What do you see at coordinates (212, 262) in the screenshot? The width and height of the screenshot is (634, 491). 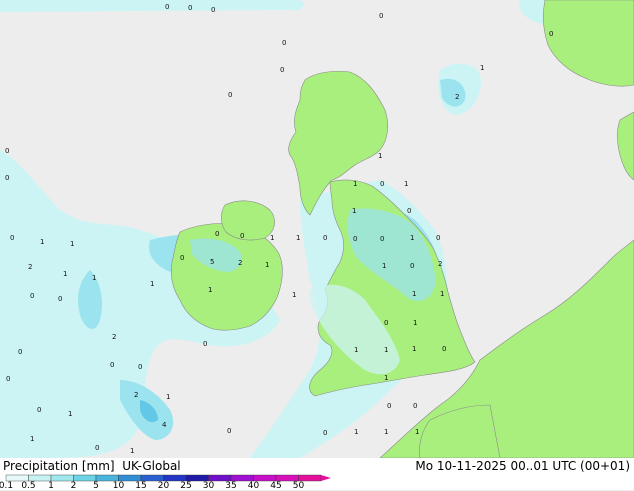 I see `map-label: 5` at bounding box center [212, 262].